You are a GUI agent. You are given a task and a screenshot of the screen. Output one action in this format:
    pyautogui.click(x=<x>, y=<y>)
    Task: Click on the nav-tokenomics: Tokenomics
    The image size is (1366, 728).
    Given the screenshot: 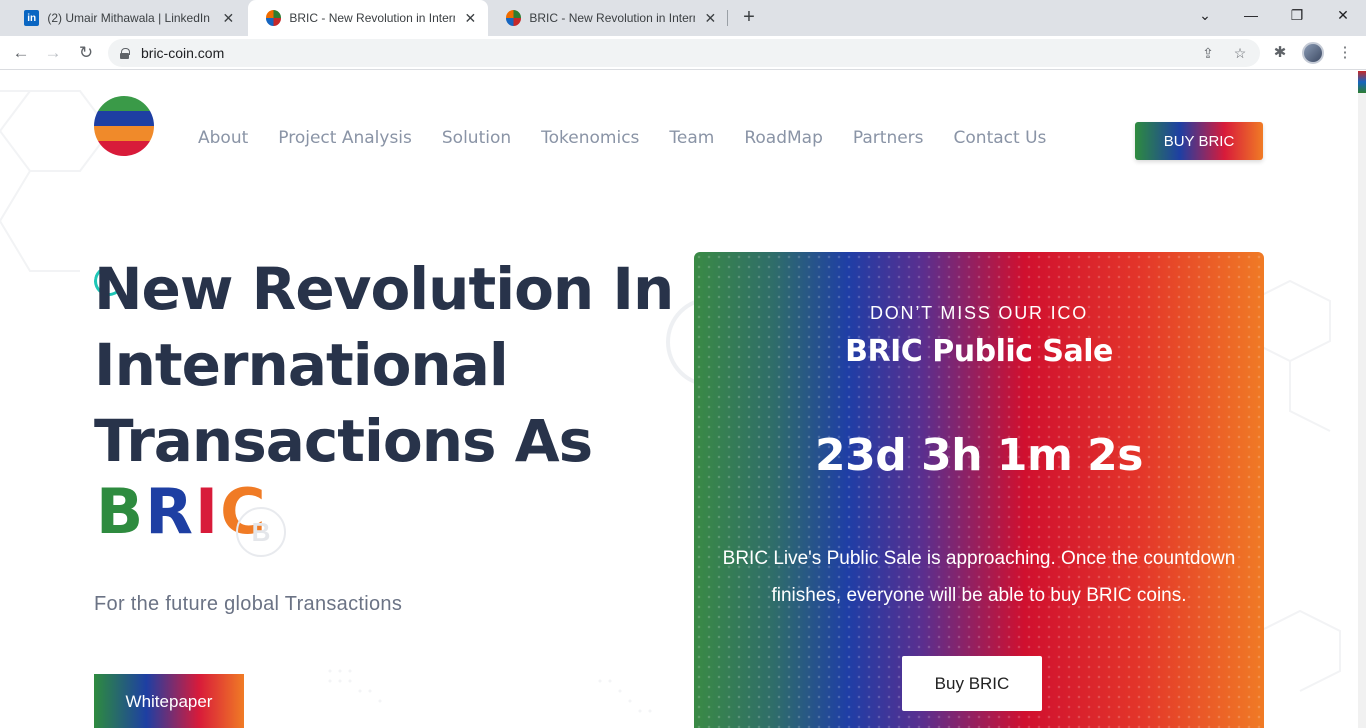 What is the action you would take?
    pyautogui.click(x=590, y=138)
    